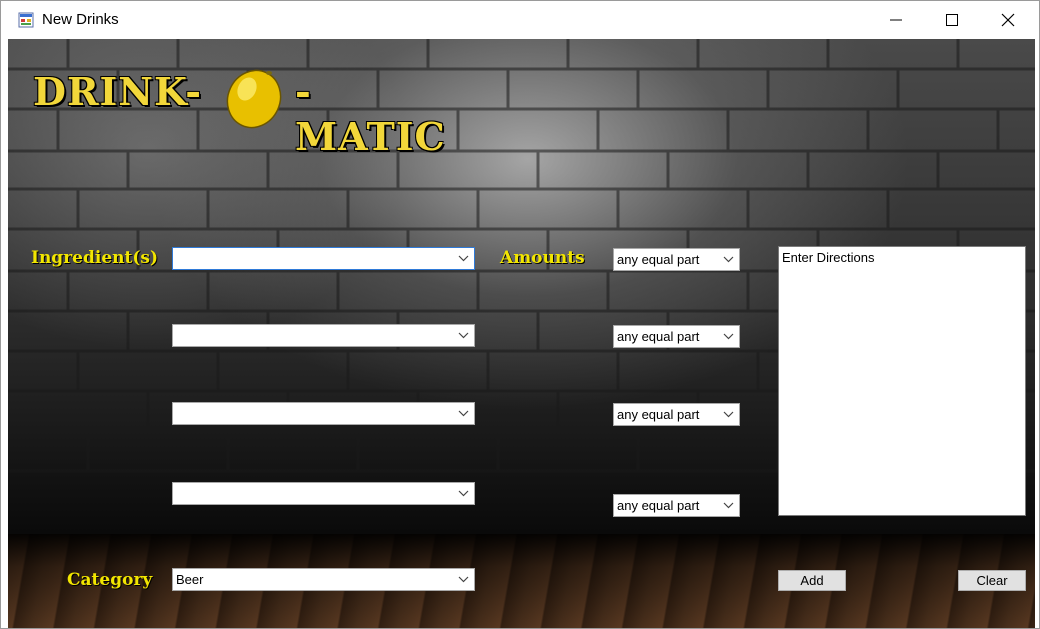 The width and height of the screenshot is (1040, 629). I want to click on amount-combo-2: any equal part, so click(676, 336).